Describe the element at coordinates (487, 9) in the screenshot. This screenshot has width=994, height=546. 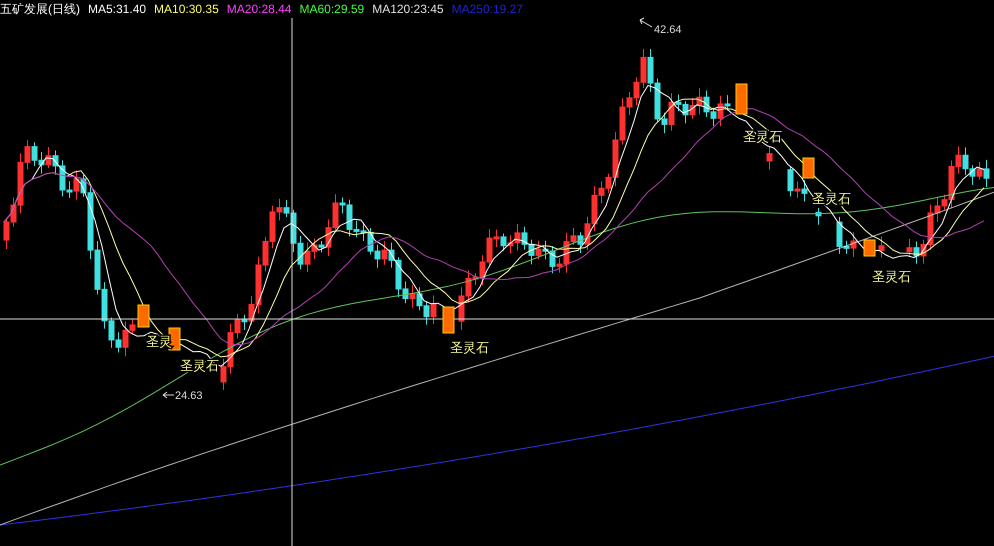
I see `indicator-value: MA250:19.27` at that location.